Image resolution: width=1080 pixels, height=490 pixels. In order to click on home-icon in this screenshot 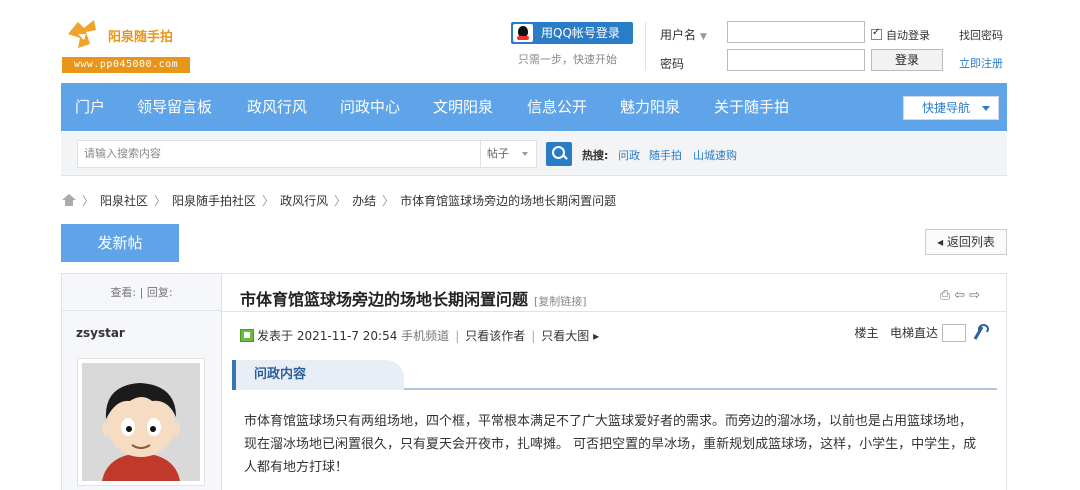, I will do `click(69, 200)`.